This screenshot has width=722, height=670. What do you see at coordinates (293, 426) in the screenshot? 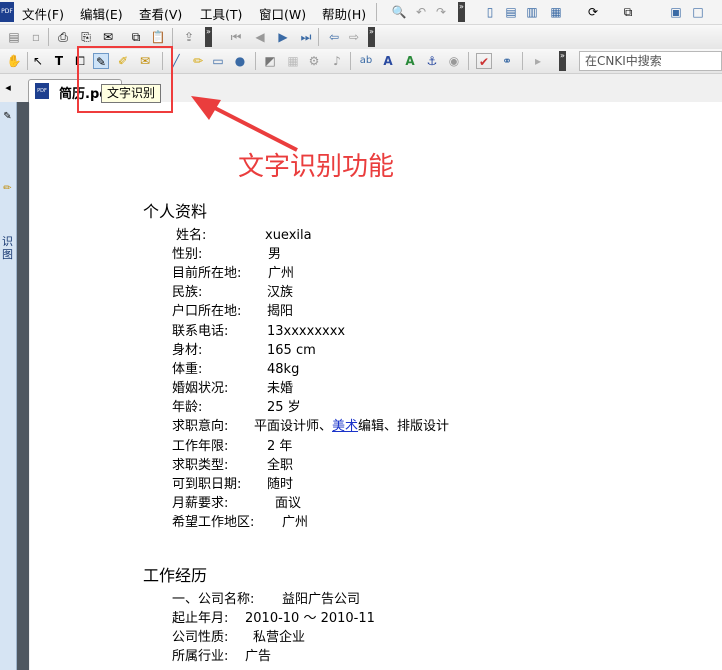
I see `row-value: 平面设计师、` at bounding box center [293, 426].